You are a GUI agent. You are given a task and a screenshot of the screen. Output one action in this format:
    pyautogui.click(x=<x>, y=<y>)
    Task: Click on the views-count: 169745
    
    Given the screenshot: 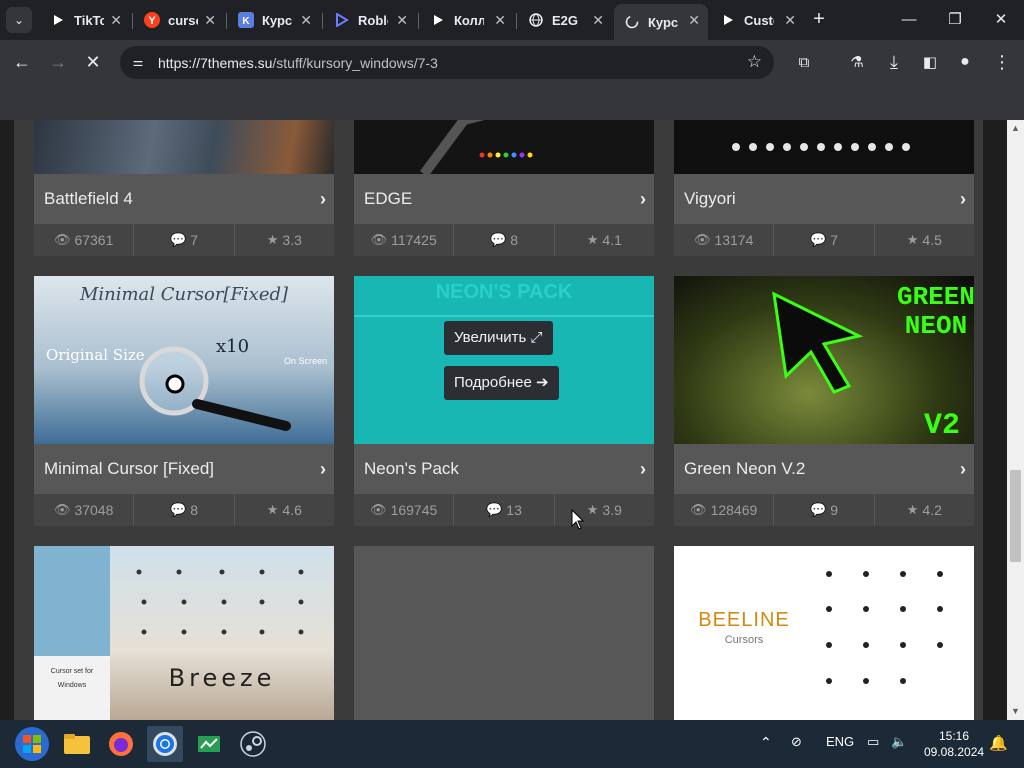 What is the action you would take?
    pyautogui.click(x=414, y=510)
    